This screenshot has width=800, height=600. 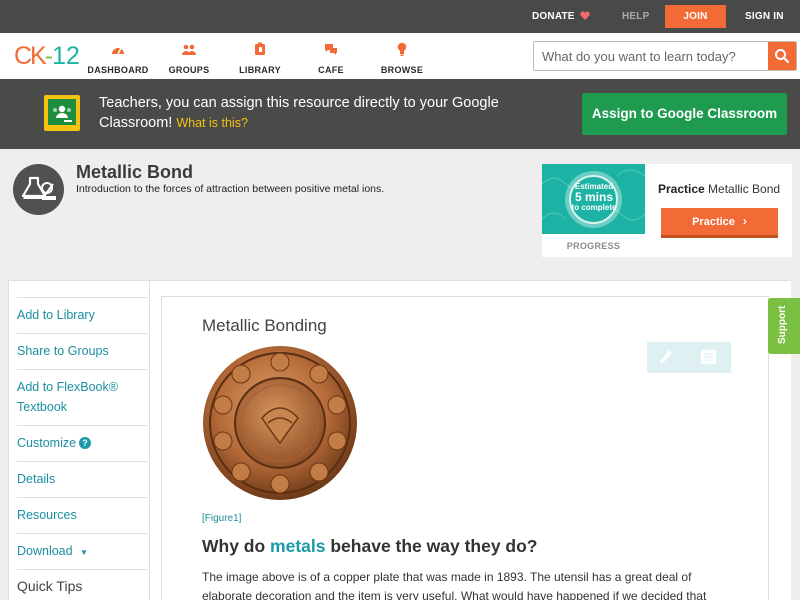 What do you see at coordinates (189, 70) in the screenshot?
I see `nav-groups-label: GROUPS` at bounding box center [189, 70].